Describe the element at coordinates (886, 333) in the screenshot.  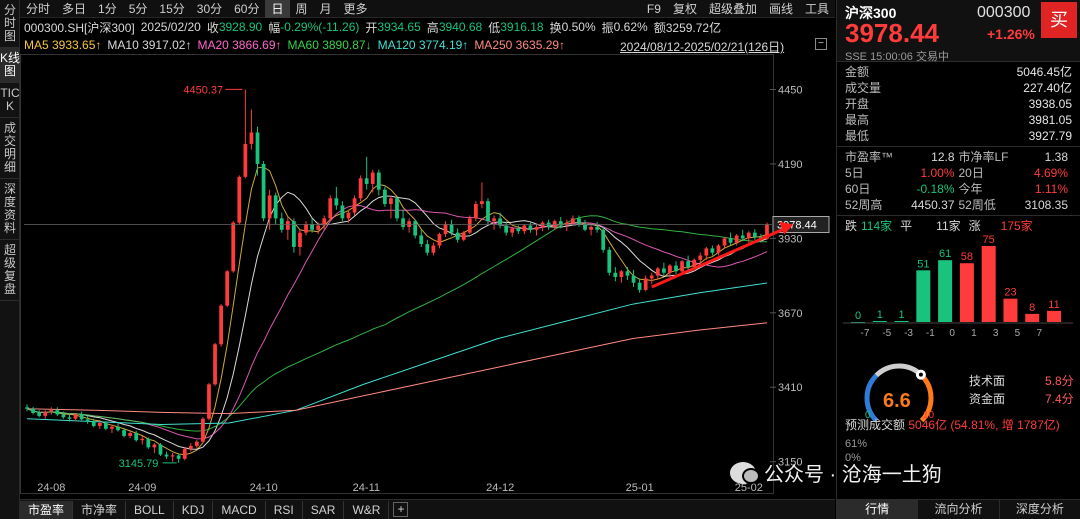
I see `histogram-axis-label: -5` at that location.